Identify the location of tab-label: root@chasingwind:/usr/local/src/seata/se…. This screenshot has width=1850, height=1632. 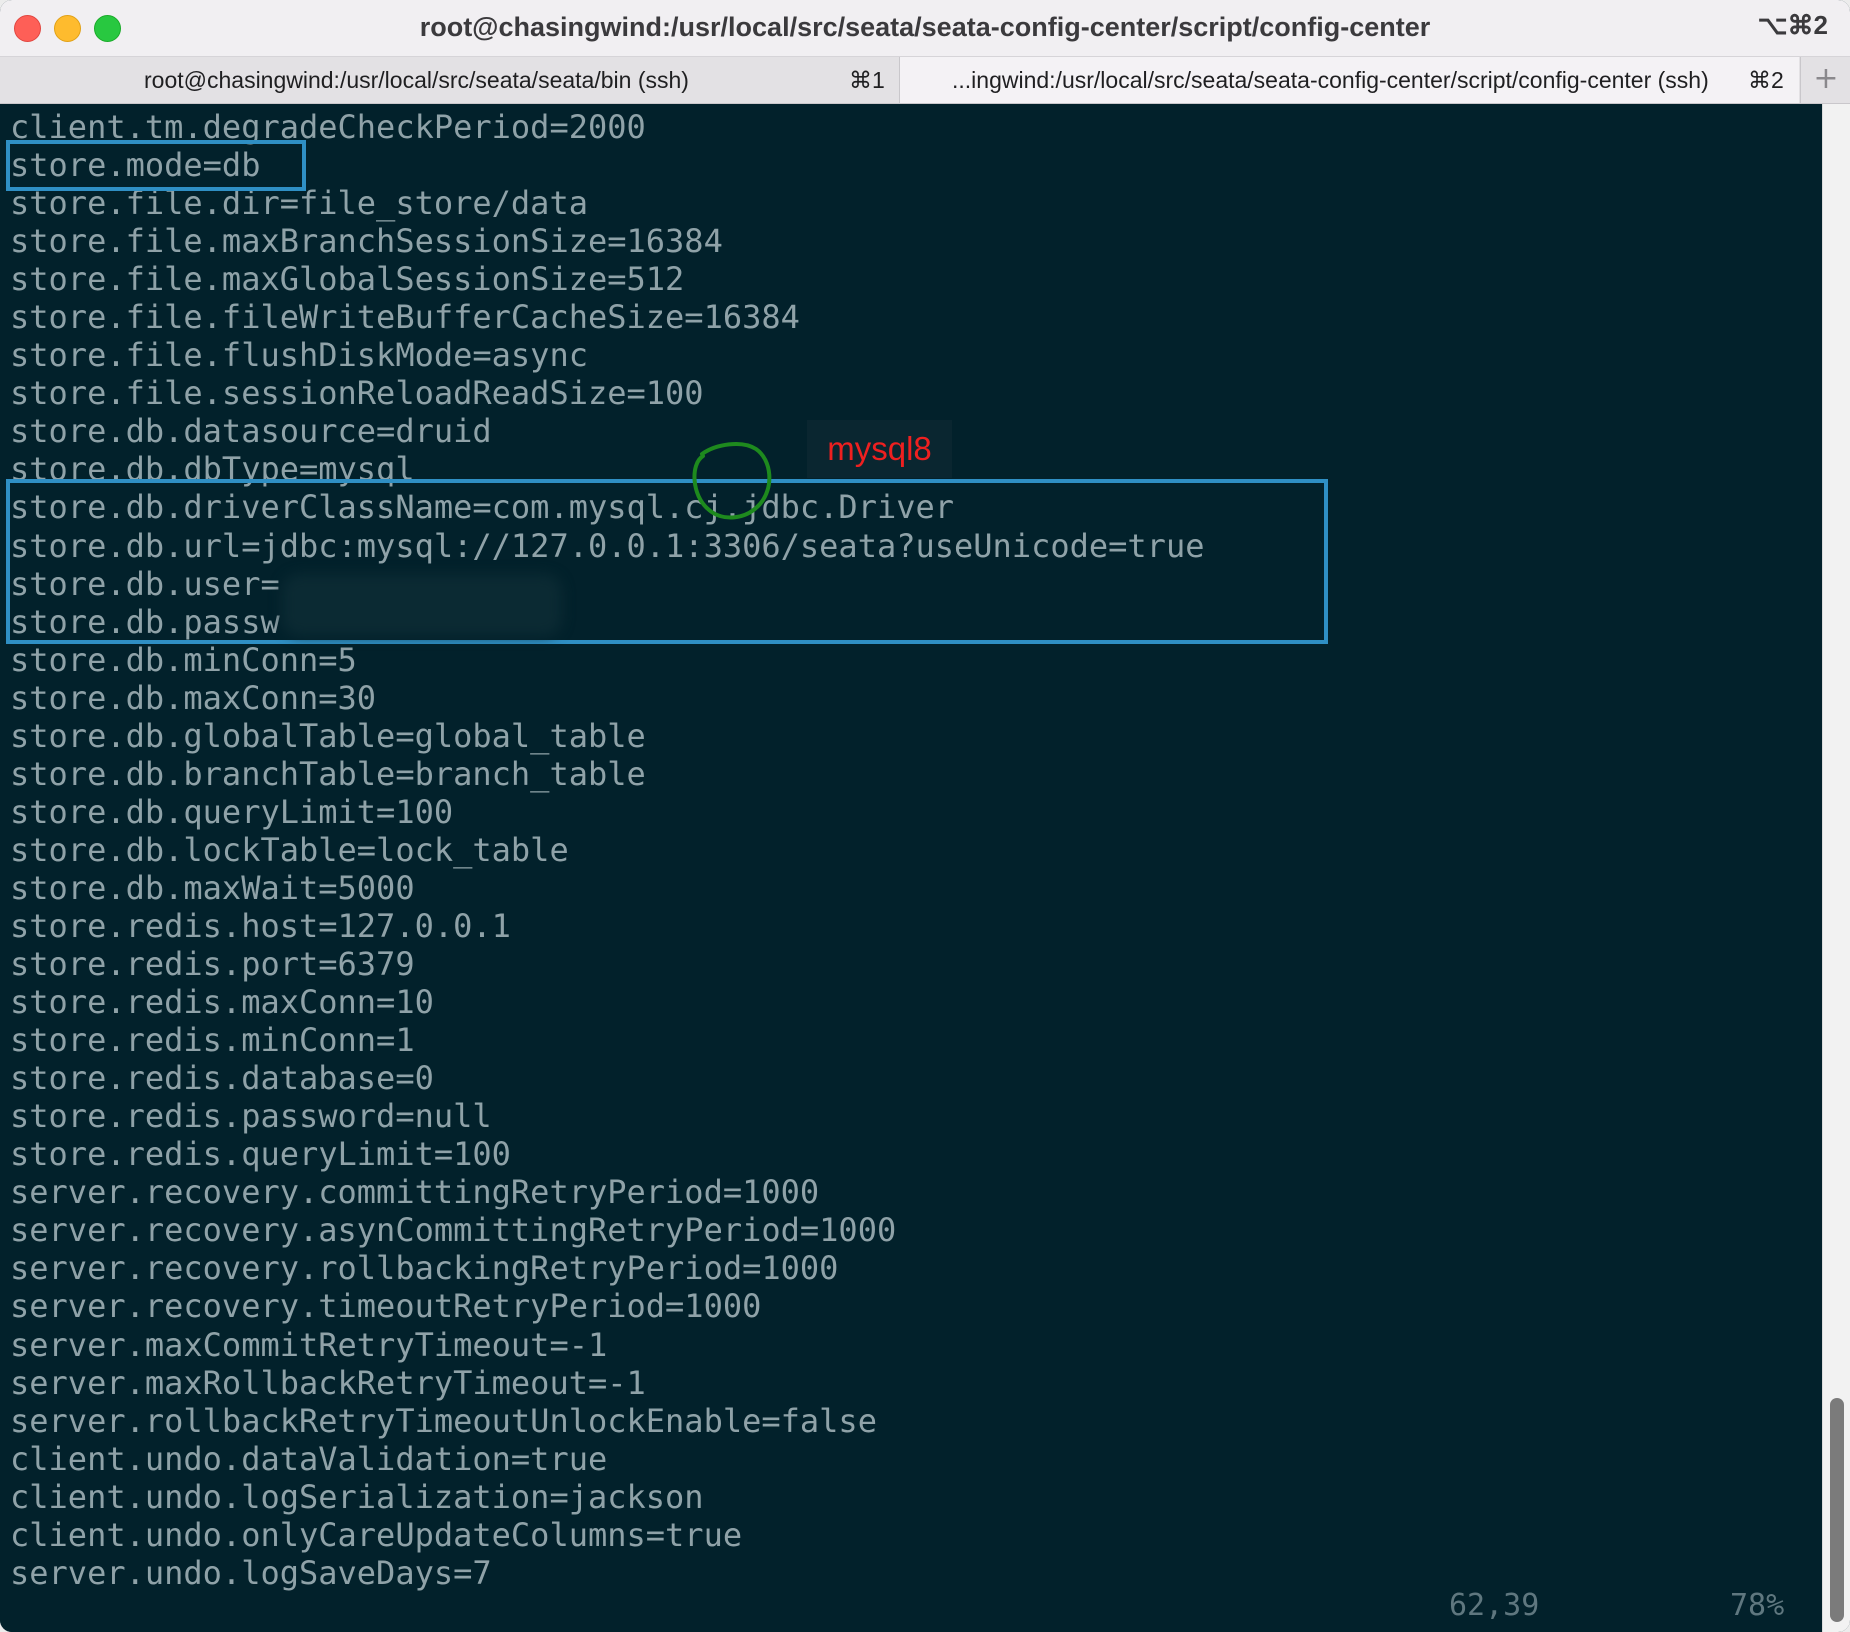
(416, 80).